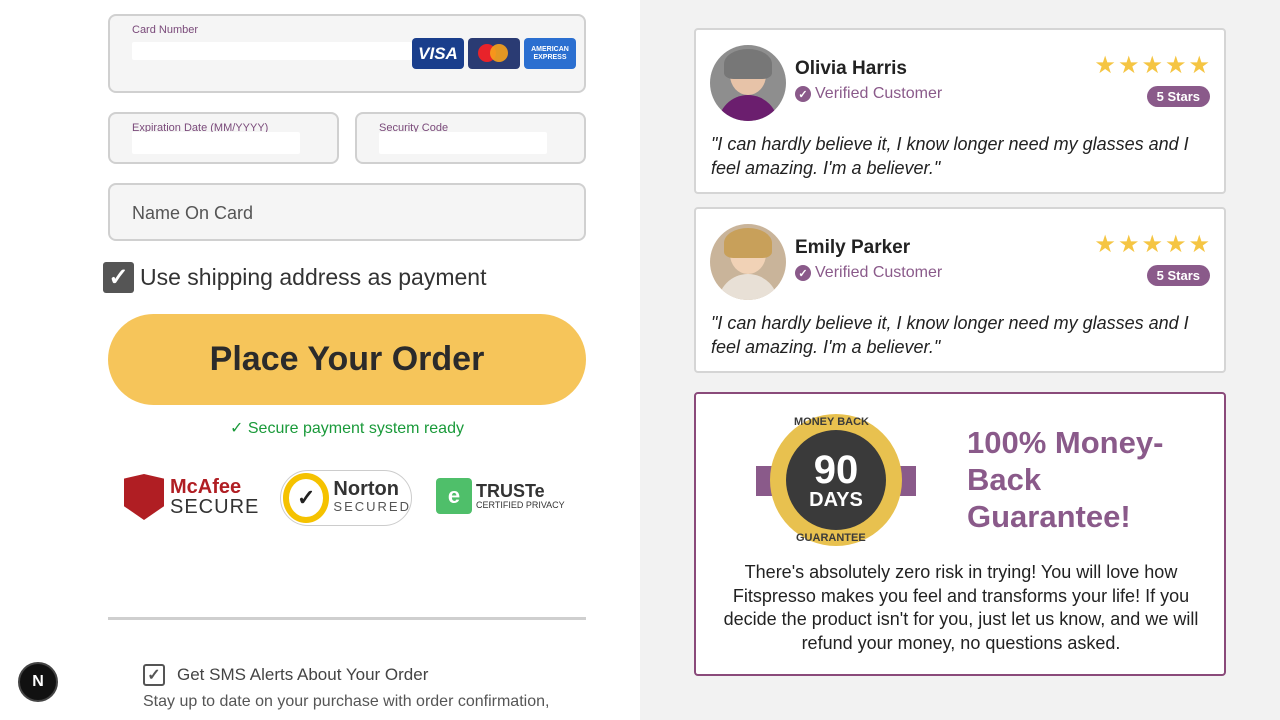  What do you see at coordinates (347, 428) in the screenshot?
I see `secure-payment-message: ✓ Secure payment system ready` at bounding box center [347, 428].